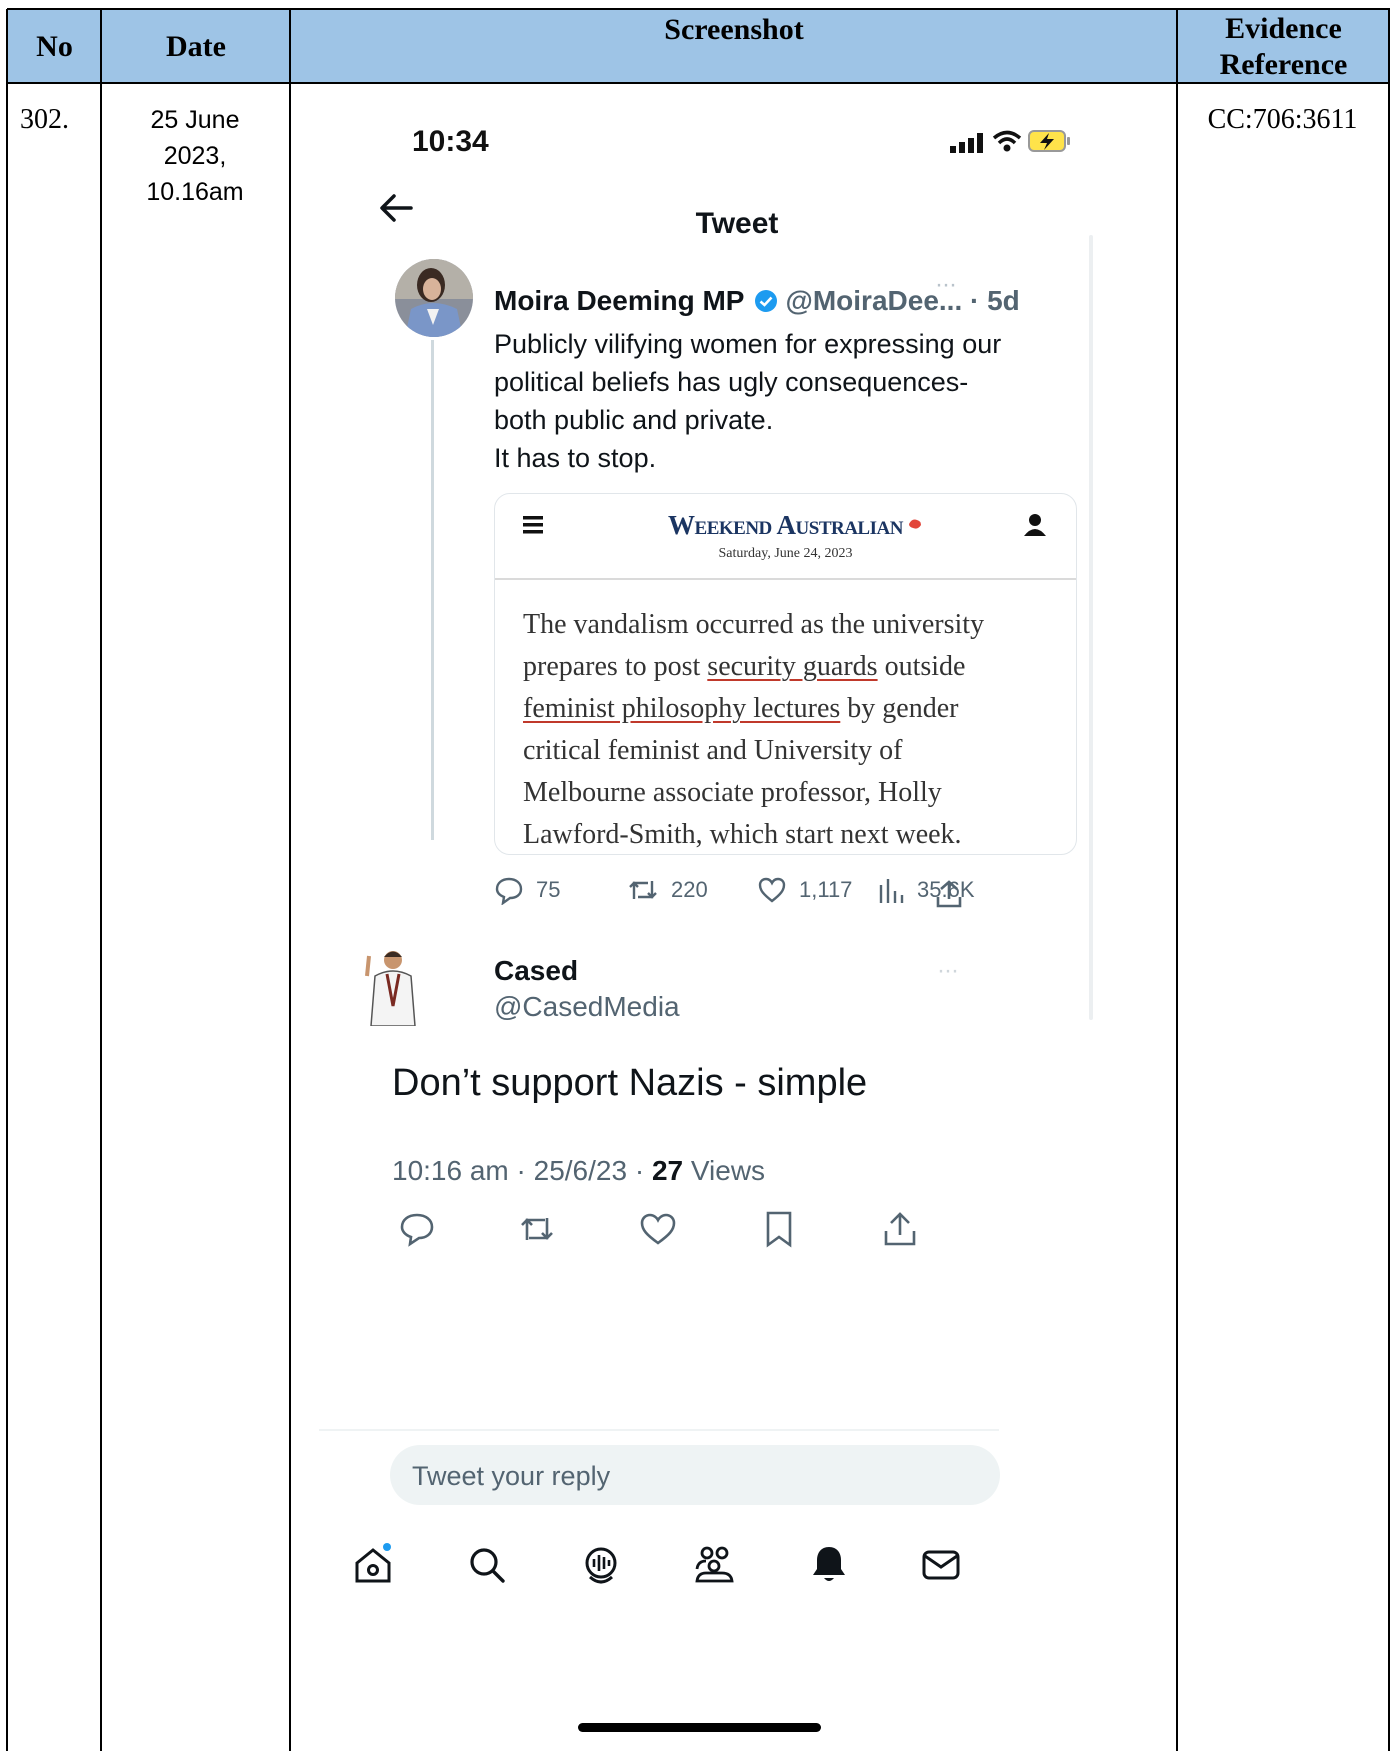  What do you see at coordinates (195, 120) in the screenshot?
I see `row-date-line: 25 June` at bounding box center [195, 120].